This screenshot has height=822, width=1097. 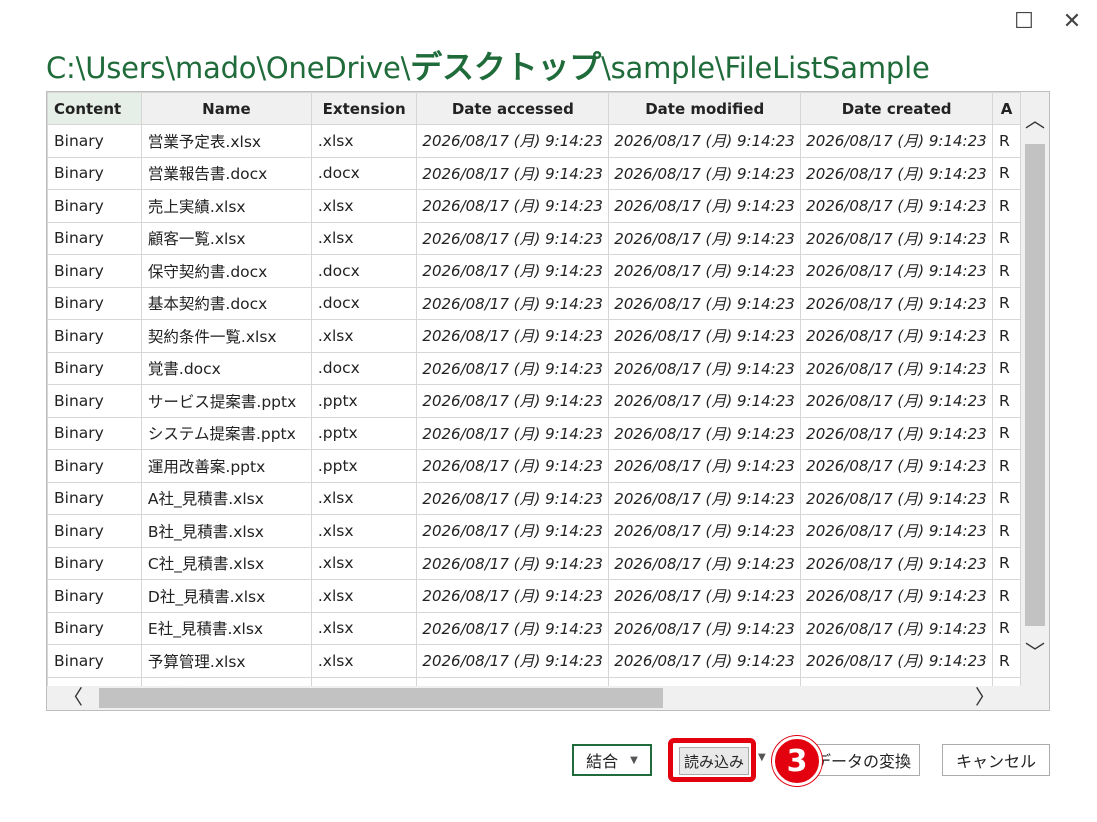 What do you see at coordinates (226, 466) in the screenshot?
I see `table-cell: 運用改善案.pptx` at bounding box center [226, 466].